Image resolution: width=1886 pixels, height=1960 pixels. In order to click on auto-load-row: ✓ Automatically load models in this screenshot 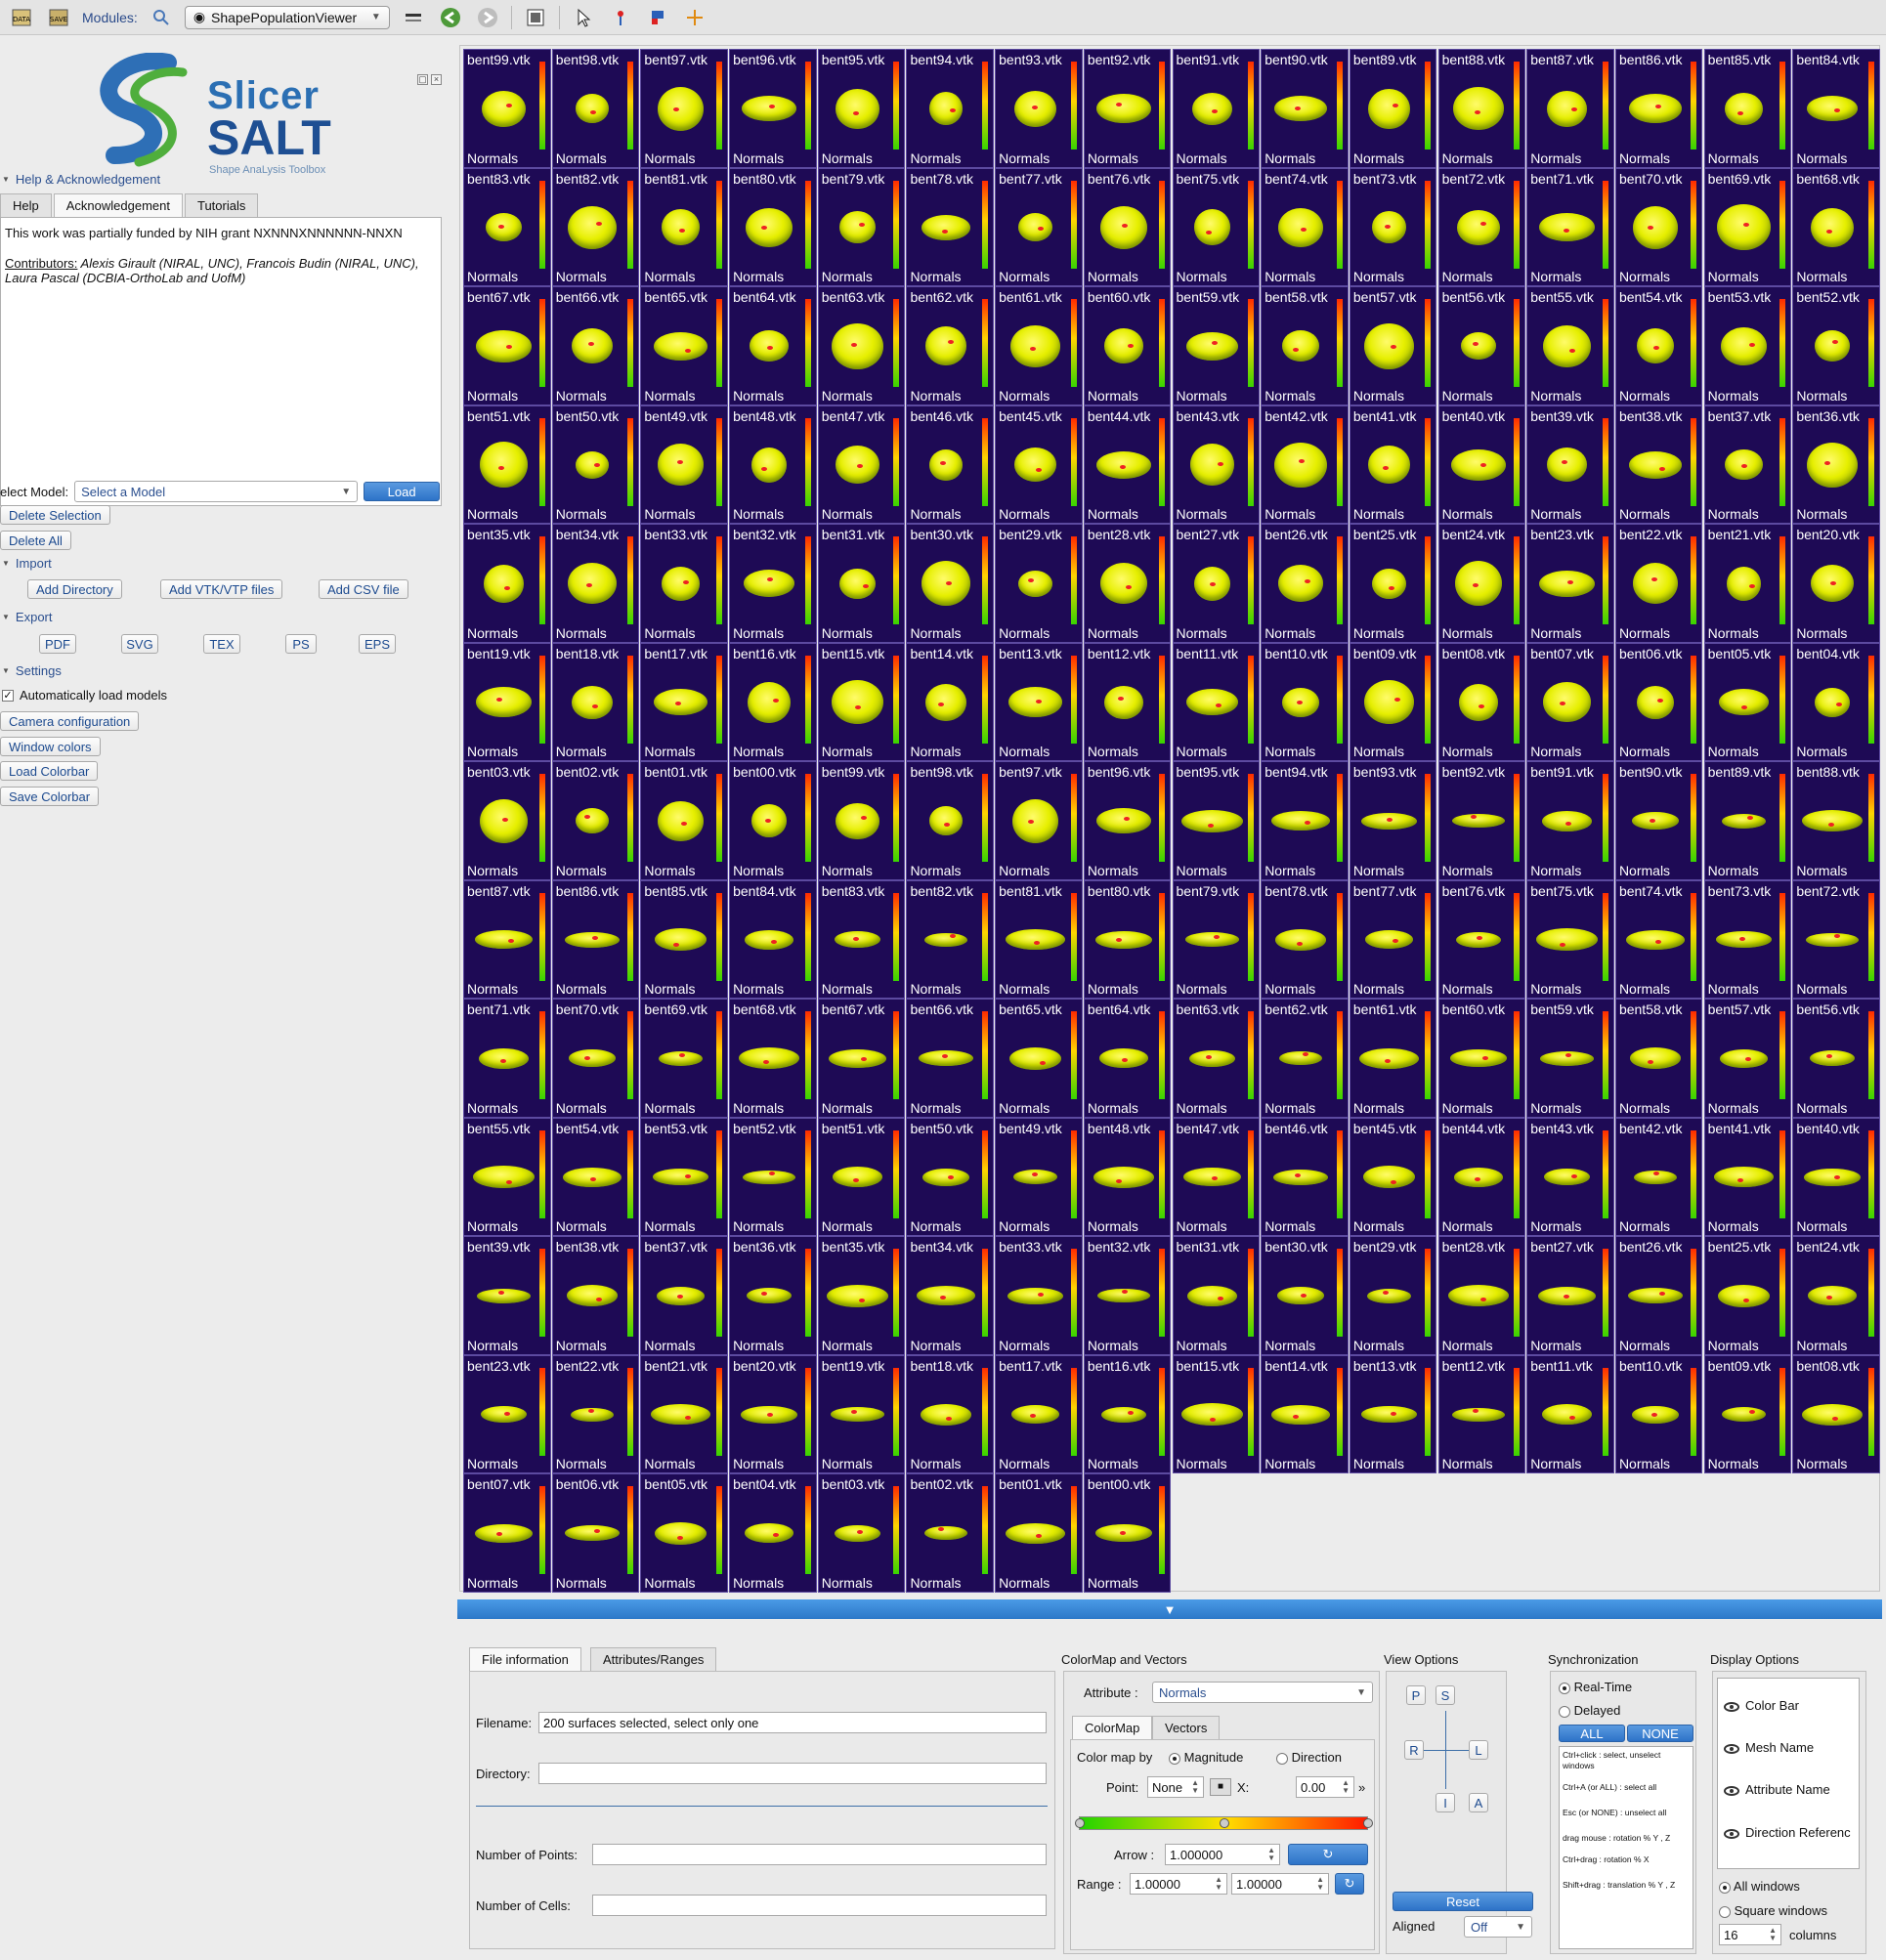, I will do `click(84, 695)`.